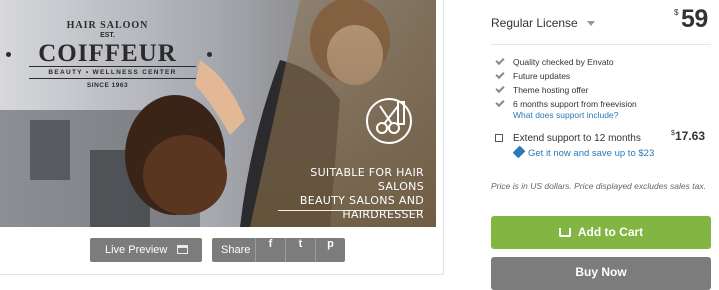 The image size is (719, 290). I want to click on extend-support-row: Extend support to 12 months $ 17.63, so click(602, 136).